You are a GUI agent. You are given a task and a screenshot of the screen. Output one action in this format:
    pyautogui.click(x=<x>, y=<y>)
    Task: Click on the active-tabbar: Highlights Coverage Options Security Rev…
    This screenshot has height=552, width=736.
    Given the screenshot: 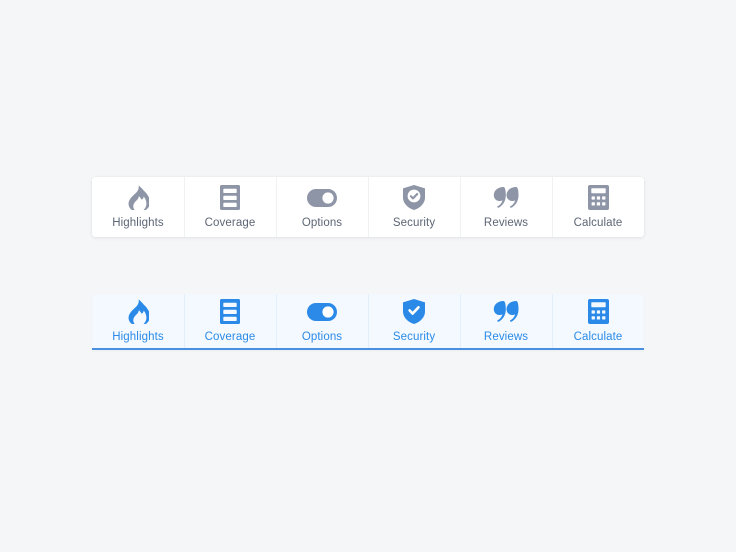 What is the action you would take?
    pyautogui.click(x=368, y=322)
    